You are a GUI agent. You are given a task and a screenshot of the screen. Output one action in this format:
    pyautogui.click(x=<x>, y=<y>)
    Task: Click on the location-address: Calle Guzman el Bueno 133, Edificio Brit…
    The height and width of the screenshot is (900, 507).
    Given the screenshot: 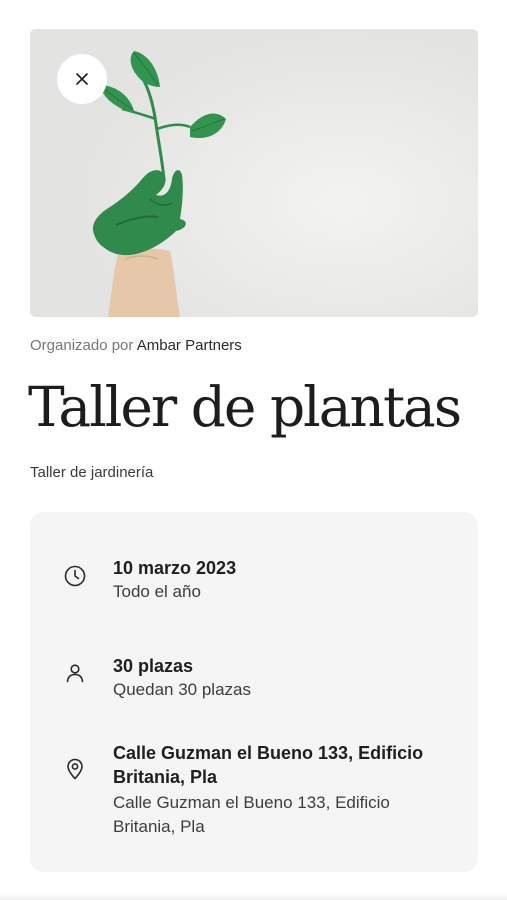 What is the action you would take?
    pyautogui.click(x=268, y=765)
    